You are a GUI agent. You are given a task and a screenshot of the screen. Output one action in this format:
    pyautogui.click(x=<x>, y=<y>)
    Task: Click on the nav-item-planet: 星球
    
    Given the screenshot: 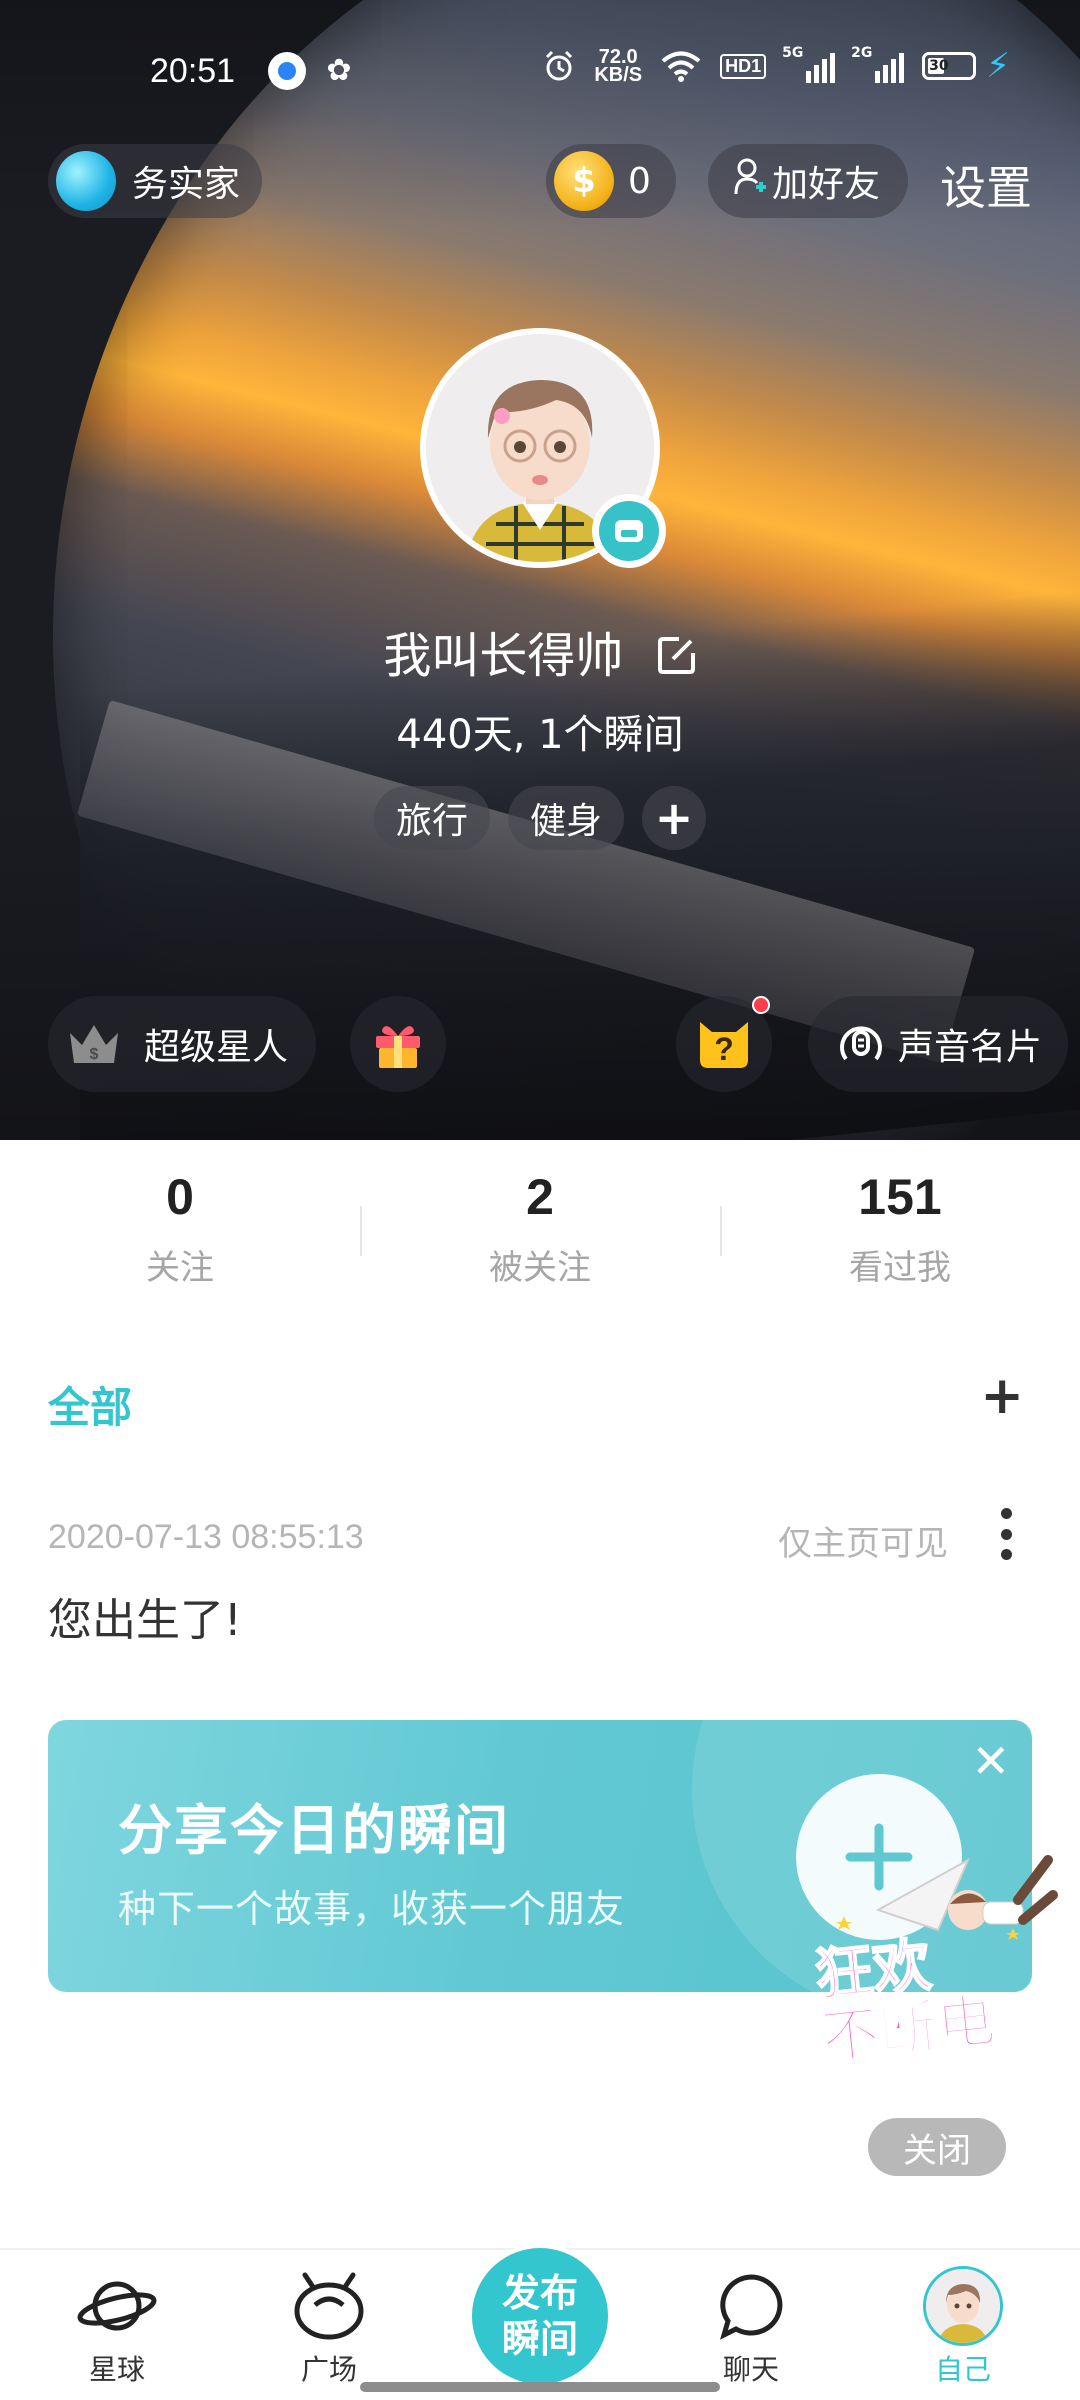 What is the action you would take?
    pyautogui.click(x=117, y=2328)
    